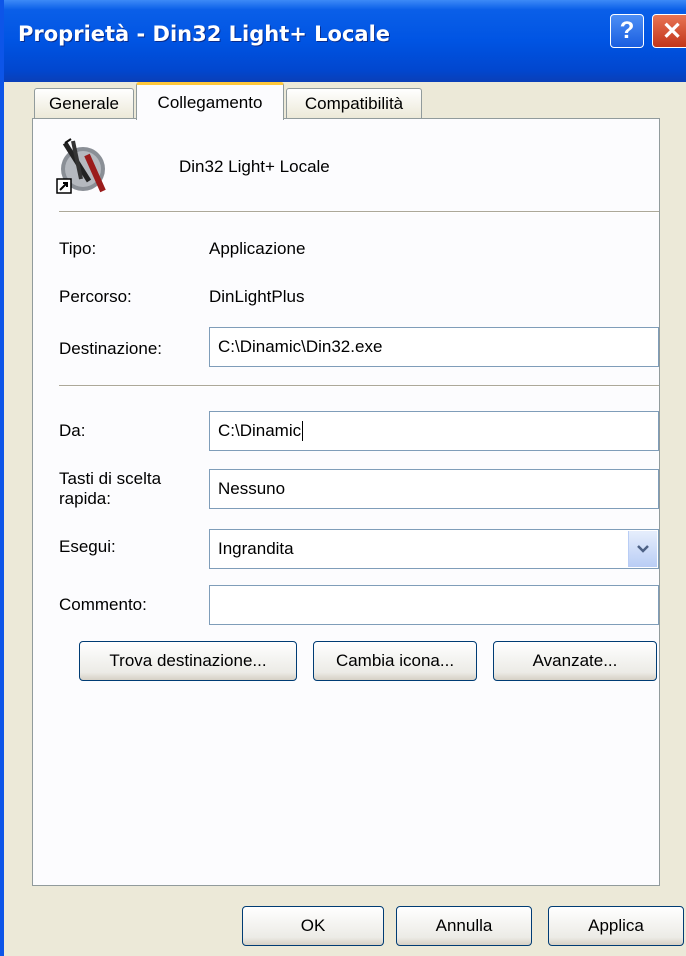 The width and height of the screenshot is (686, 956). I want to click on shortcut-name: Din32 Light+ Locale, so click(254, 166).